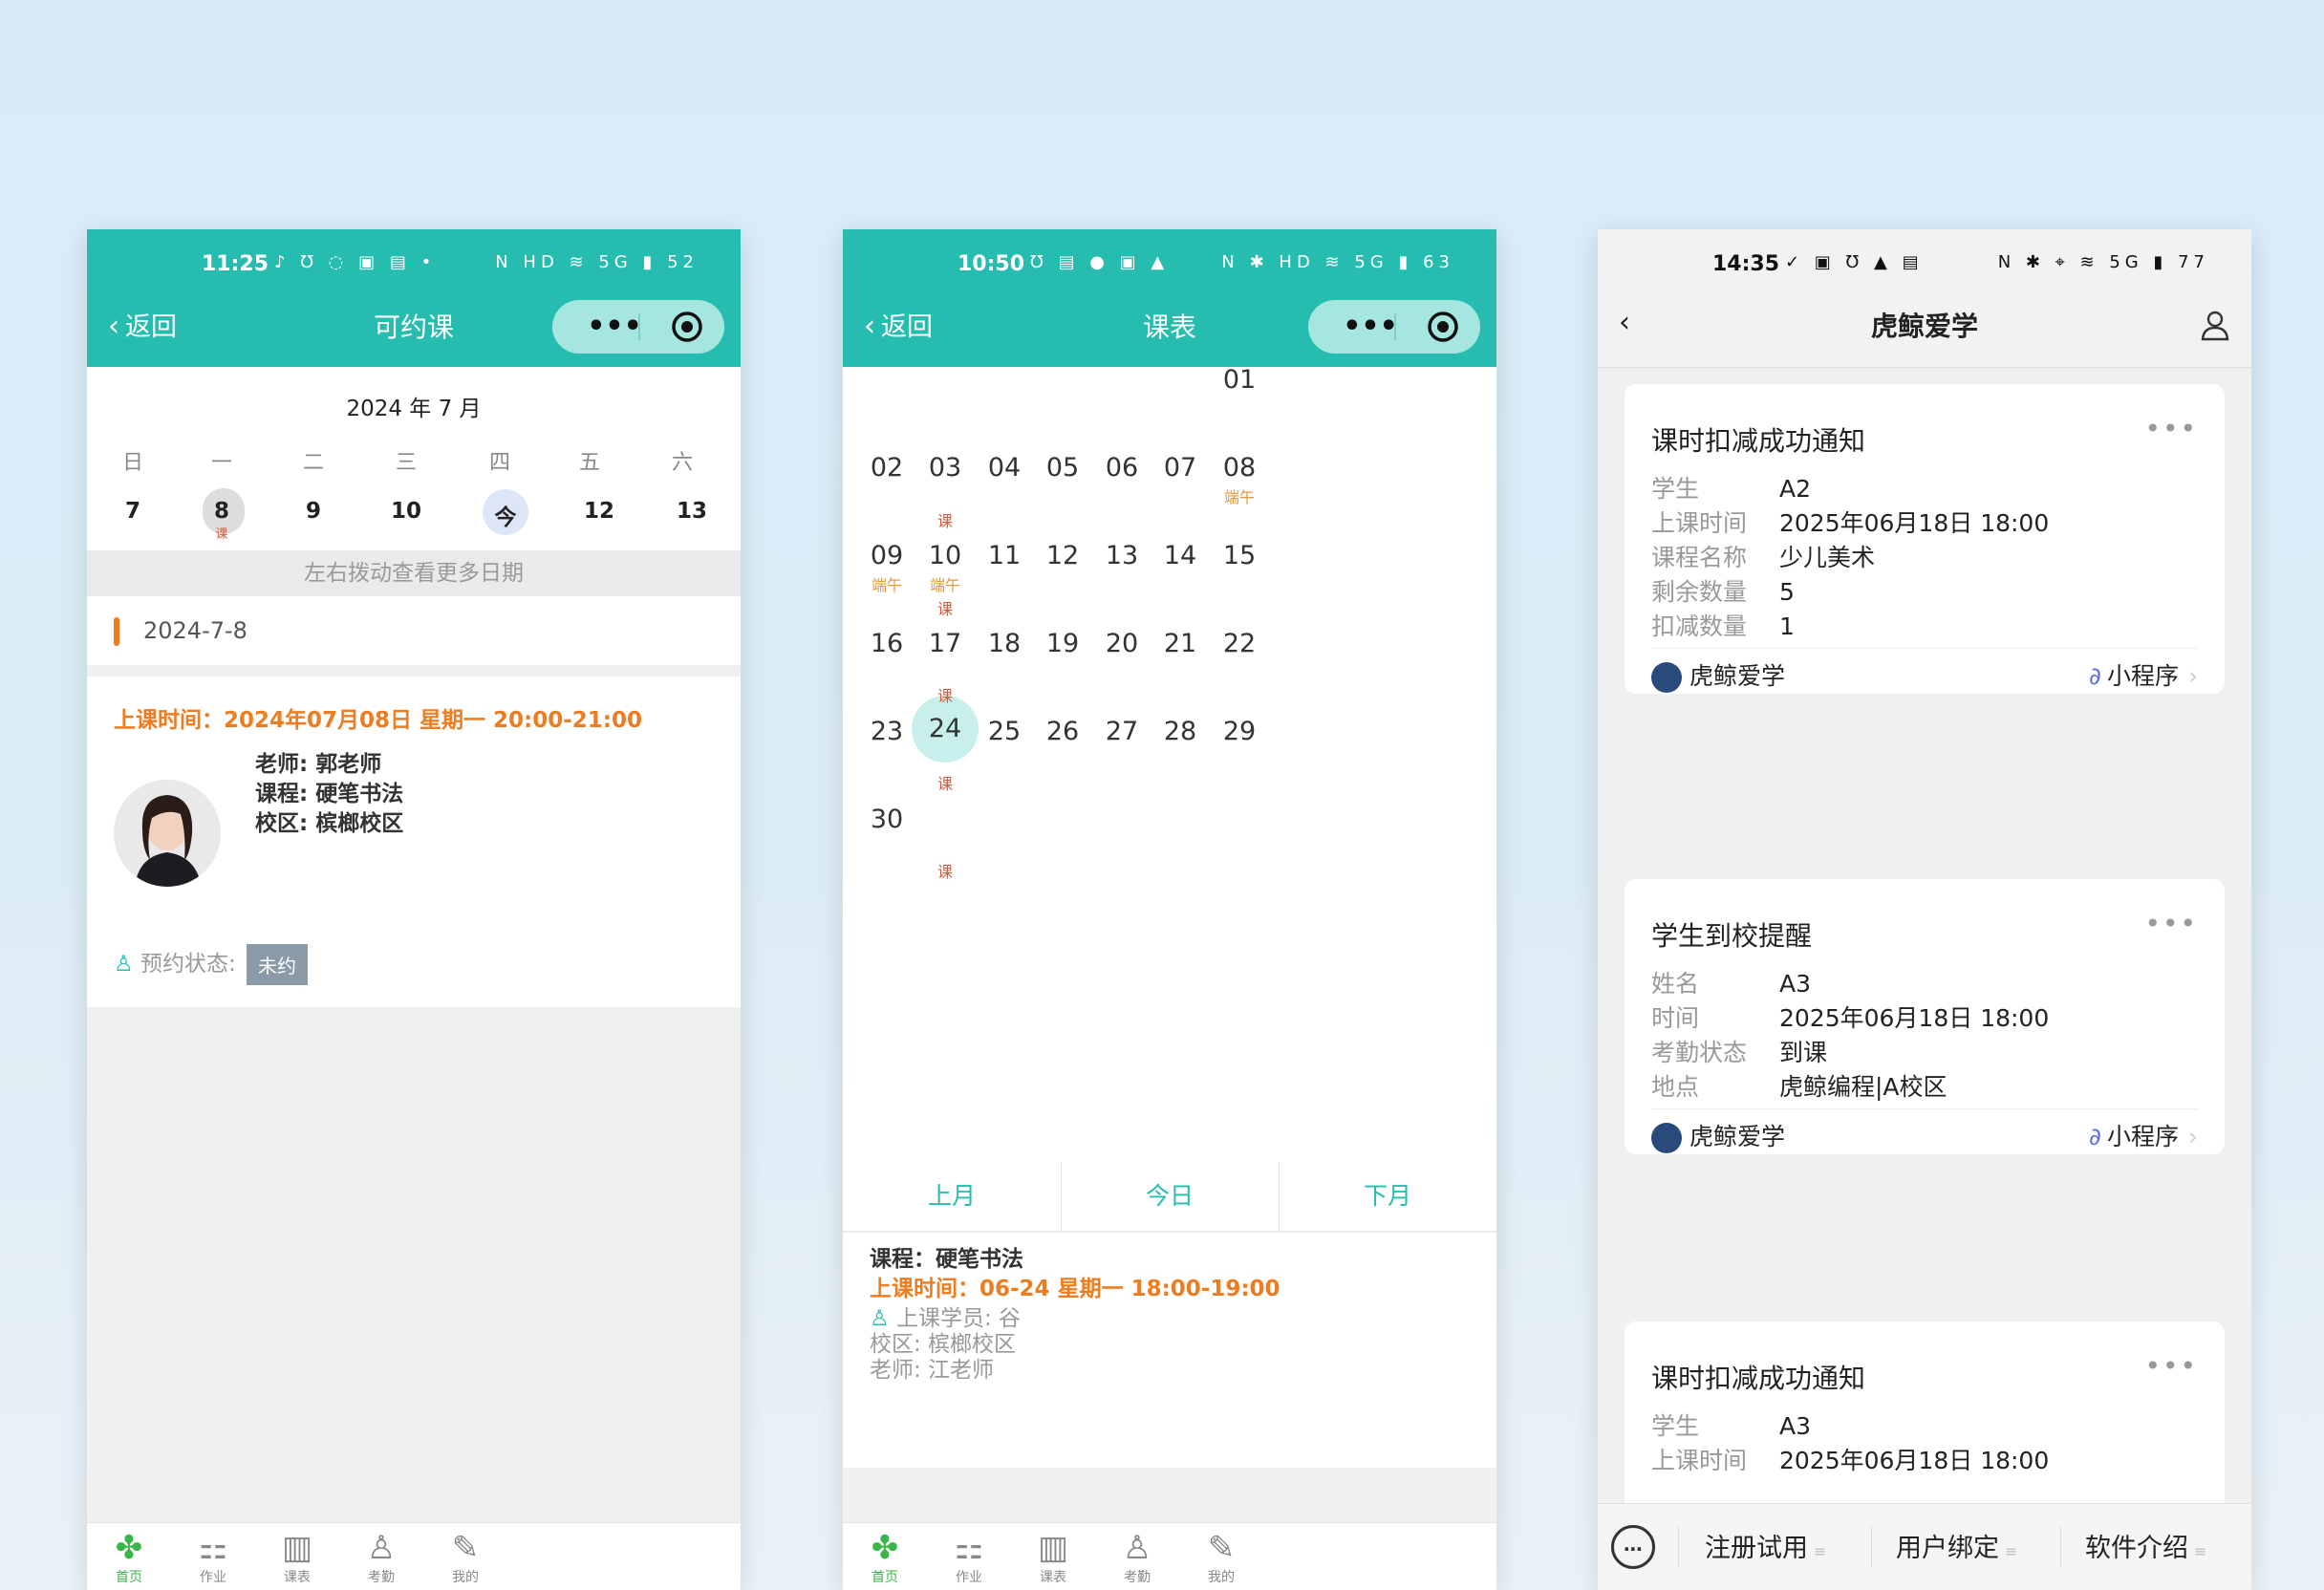 This screenshot has height=1590, width=2324. What do you see at coordinates (2145, 1545) in the screenshot?
I see `menu-software-intro: 软件介绍 ≡` at bounding box center [2145, 1545].